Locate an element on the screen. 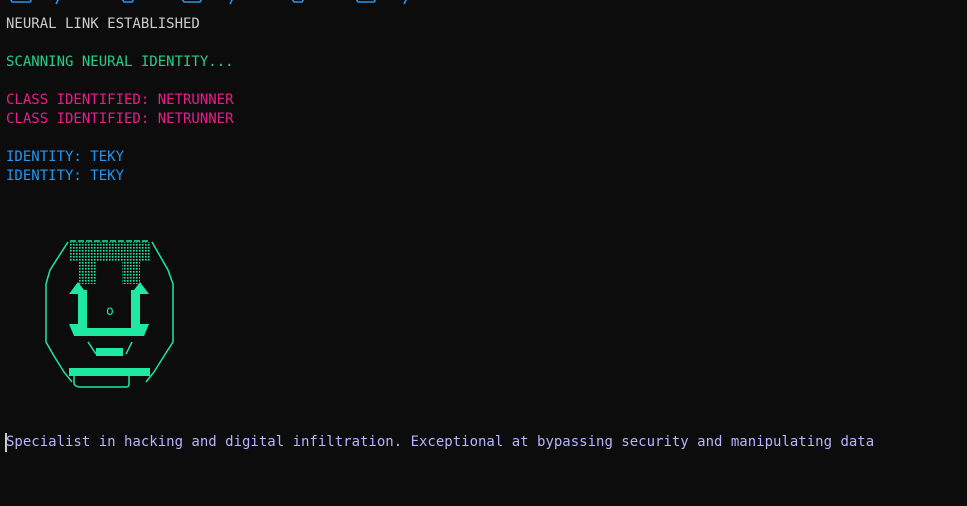  ascii-banner-fragment-icon is located at coordinates (208, 2).